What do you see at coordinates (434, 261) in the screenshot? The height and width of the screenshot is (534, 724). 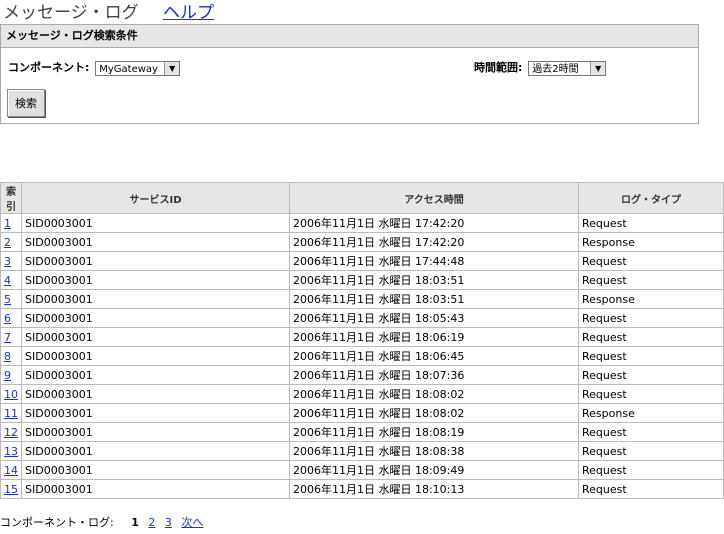 I see `access-time-cell: 2006年11月1日 水曜日 17:44:48` at bounding box center [434, 261].